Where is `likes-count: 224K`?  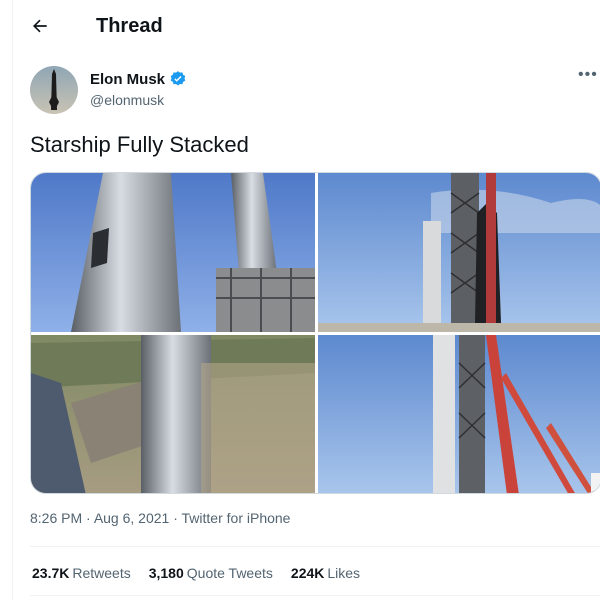 likes-count: 224K is located at coordinates (307, 573).